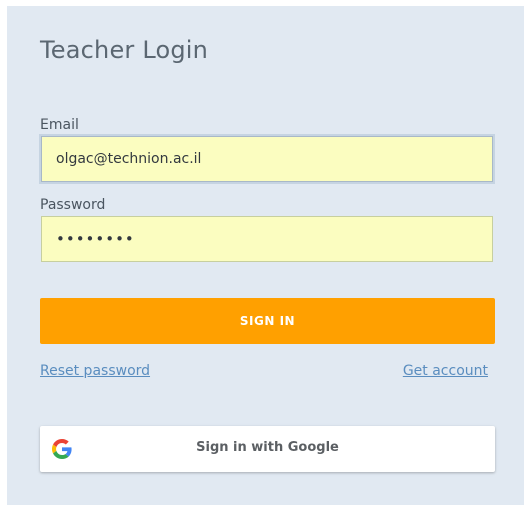  What do you see at coordinates (73, 205) in the screenshot?
I see `password-label: Password` at bounding box center [73, 205].